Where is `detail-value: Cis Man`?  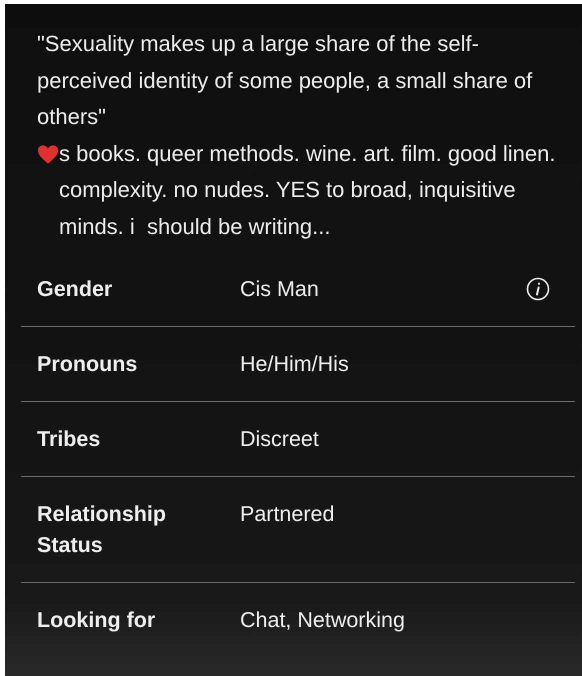
detail-value: Cis Man is located at coordinates (280, 289).